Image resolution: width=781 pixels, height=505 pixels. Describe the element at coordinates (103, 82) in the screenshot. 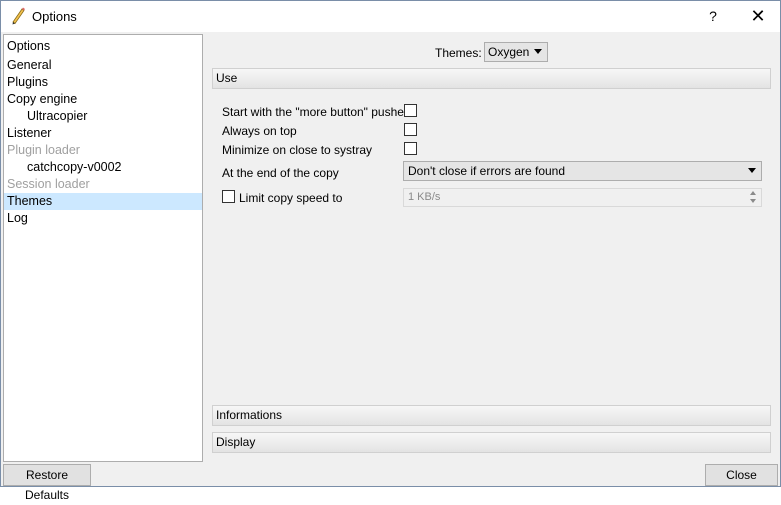

I see `sidebar-item-plugins: Plugins` at that location.